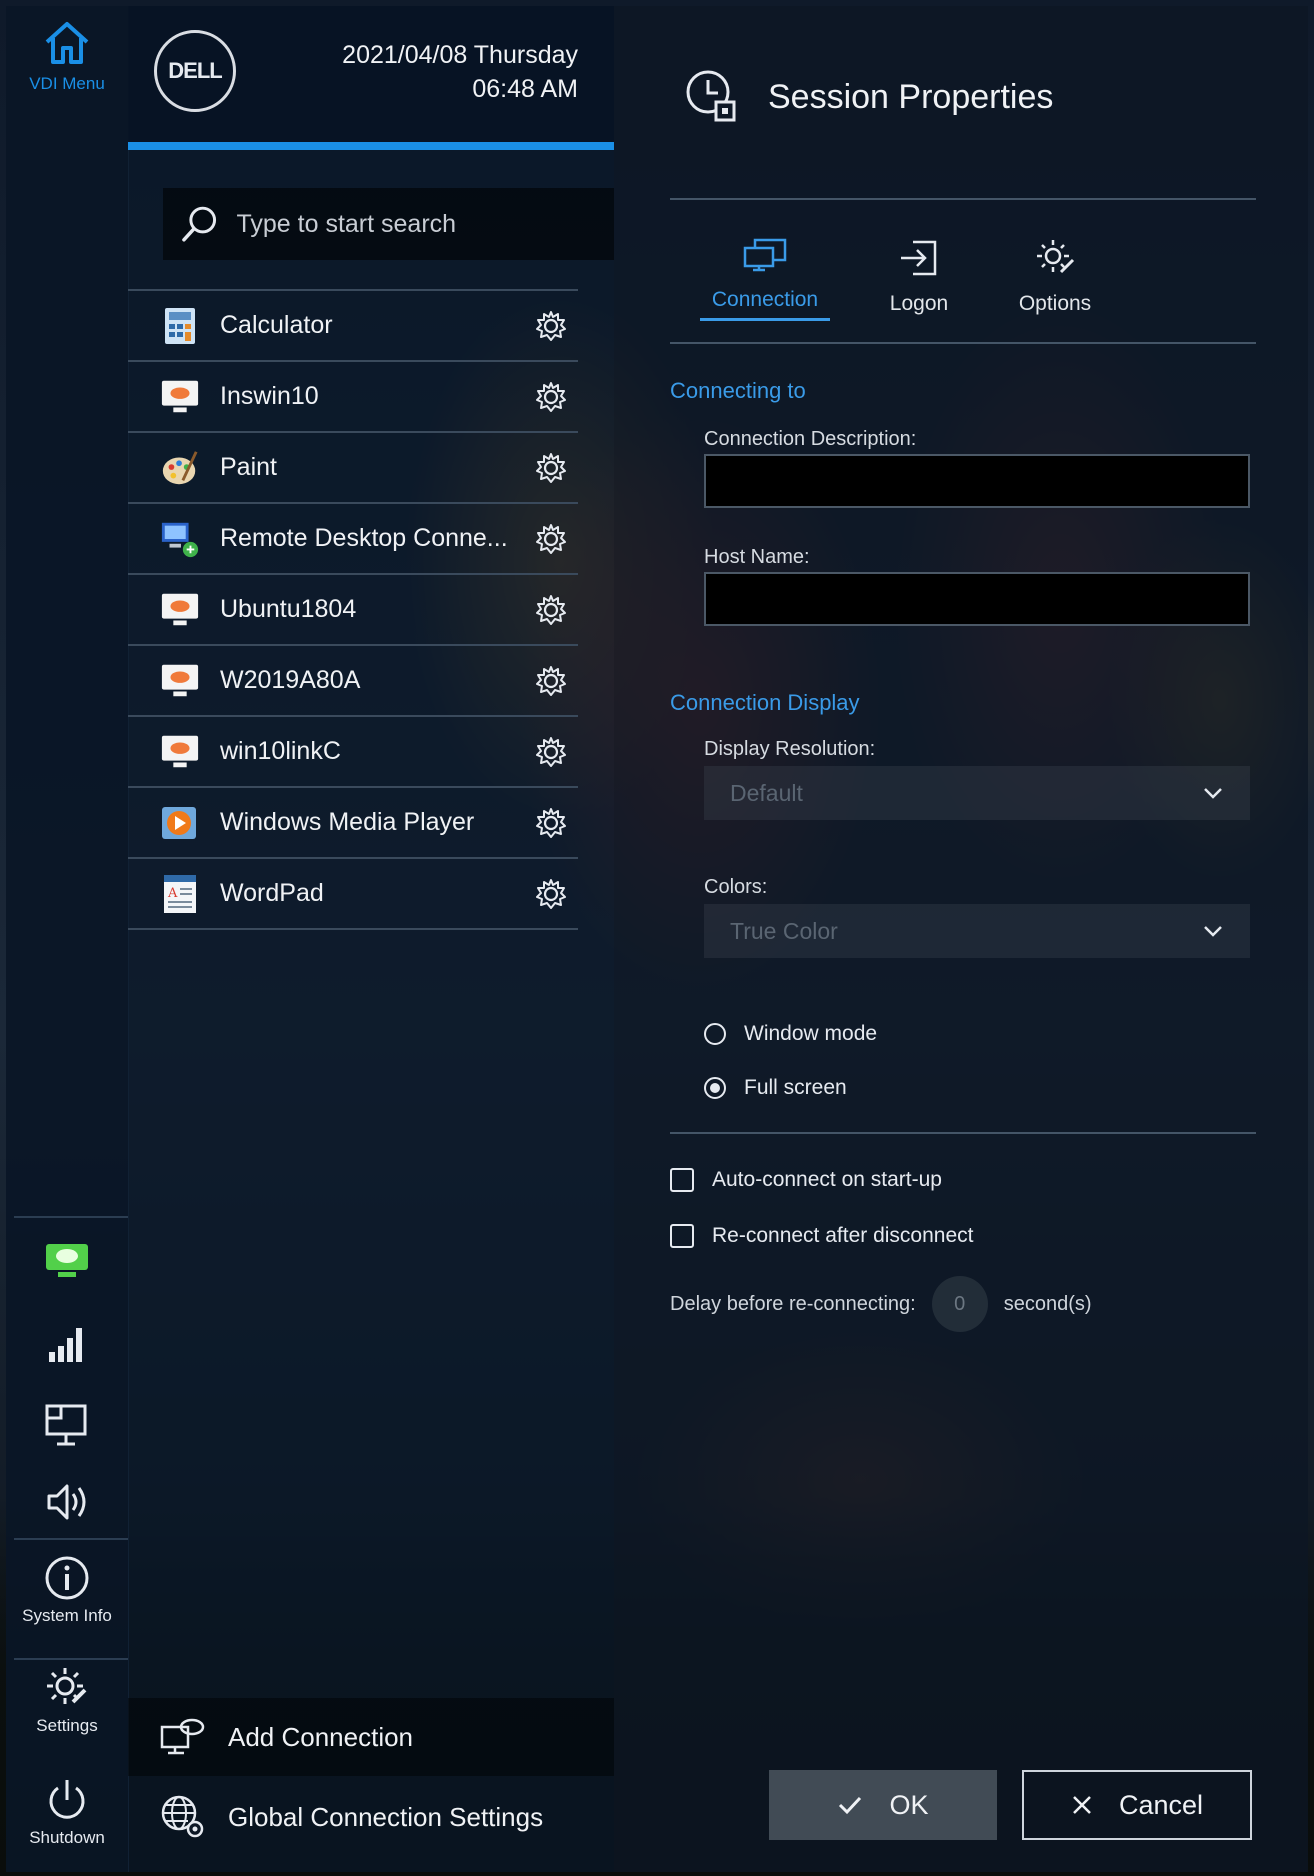 The image size is (1314, 1876). I want to click on display-resolution-value: Default, so click(766, 792).